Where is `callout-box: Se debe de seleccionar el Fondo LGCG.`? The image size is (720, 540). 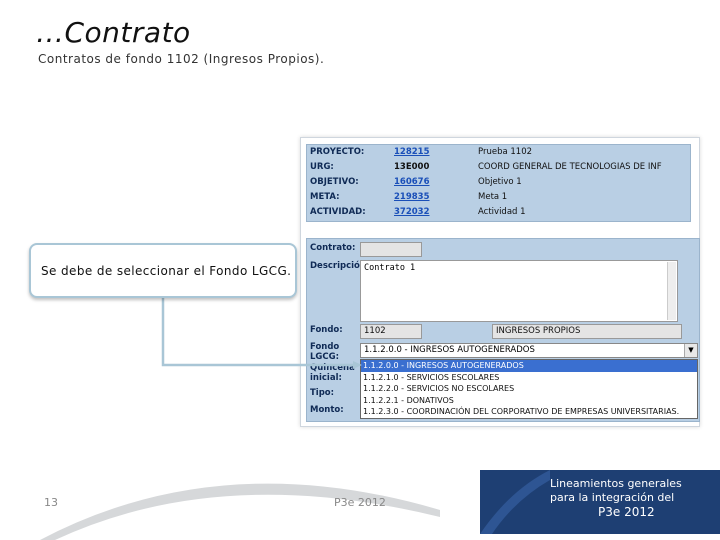
callout-box: Se debe de seleccionar el Fondo LGCG. is located at coordinates (163, 270).